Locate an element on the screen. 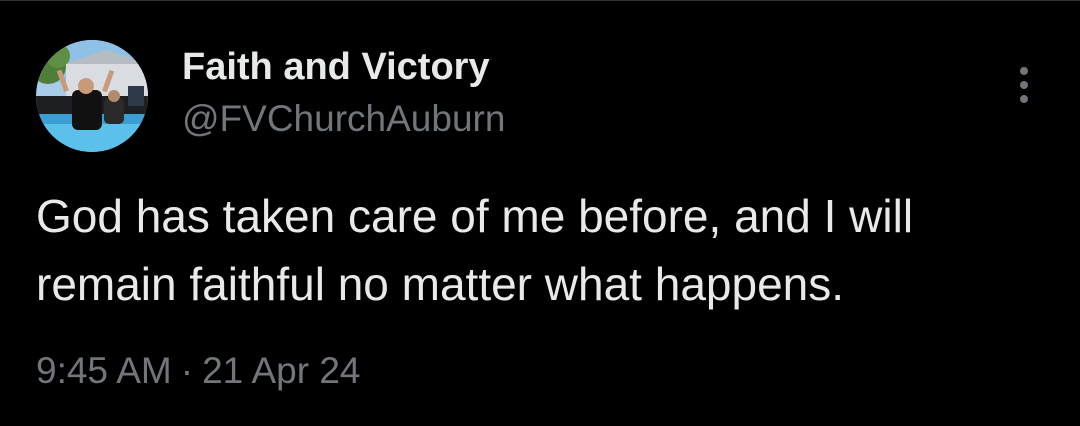 Image resolution: width=1080 pixels, height=426 pixels. tweet-meta: 9:45 AM · 21 Apr 24 is located at coordinates (198, 371).